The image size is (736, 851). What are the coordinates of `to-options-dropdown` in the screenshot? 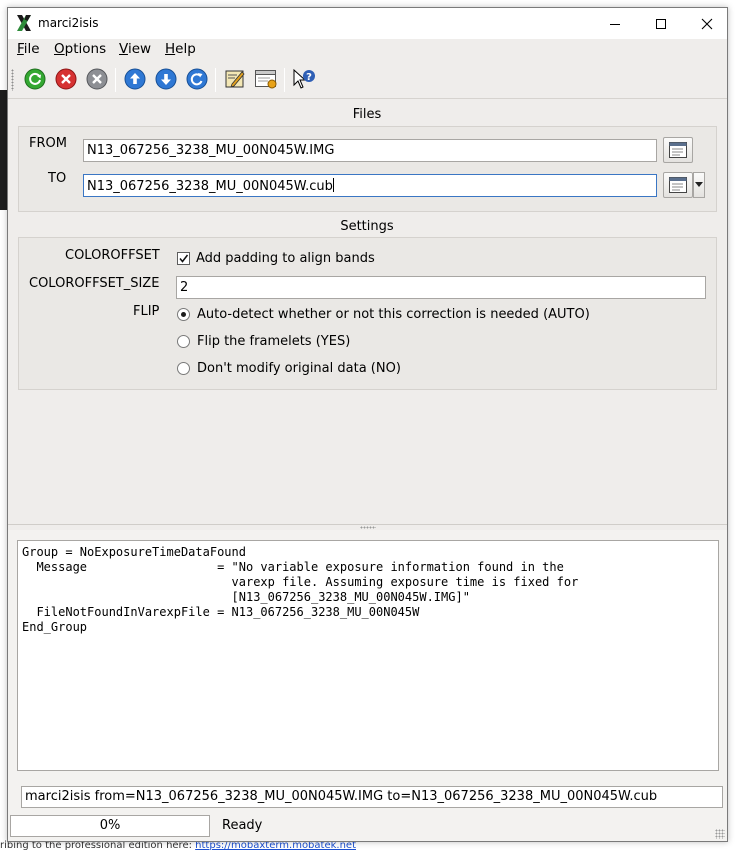 It's located at (699, 185).